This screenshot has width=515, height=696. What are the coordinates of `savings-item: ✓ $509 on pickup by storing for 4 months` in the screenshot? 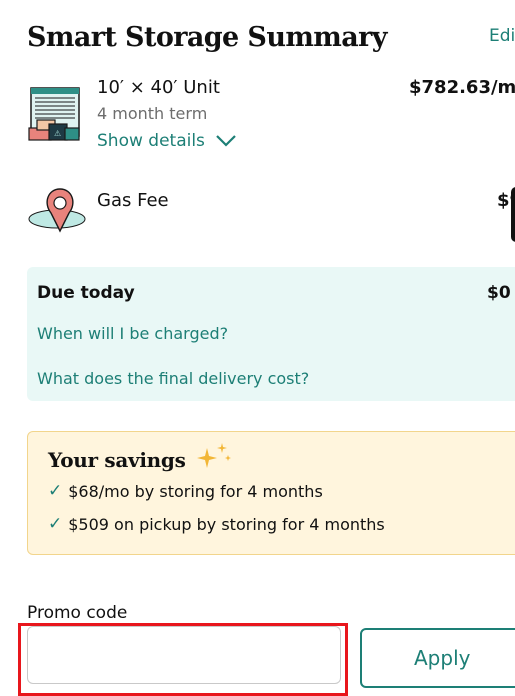 It's located at (216, 524).